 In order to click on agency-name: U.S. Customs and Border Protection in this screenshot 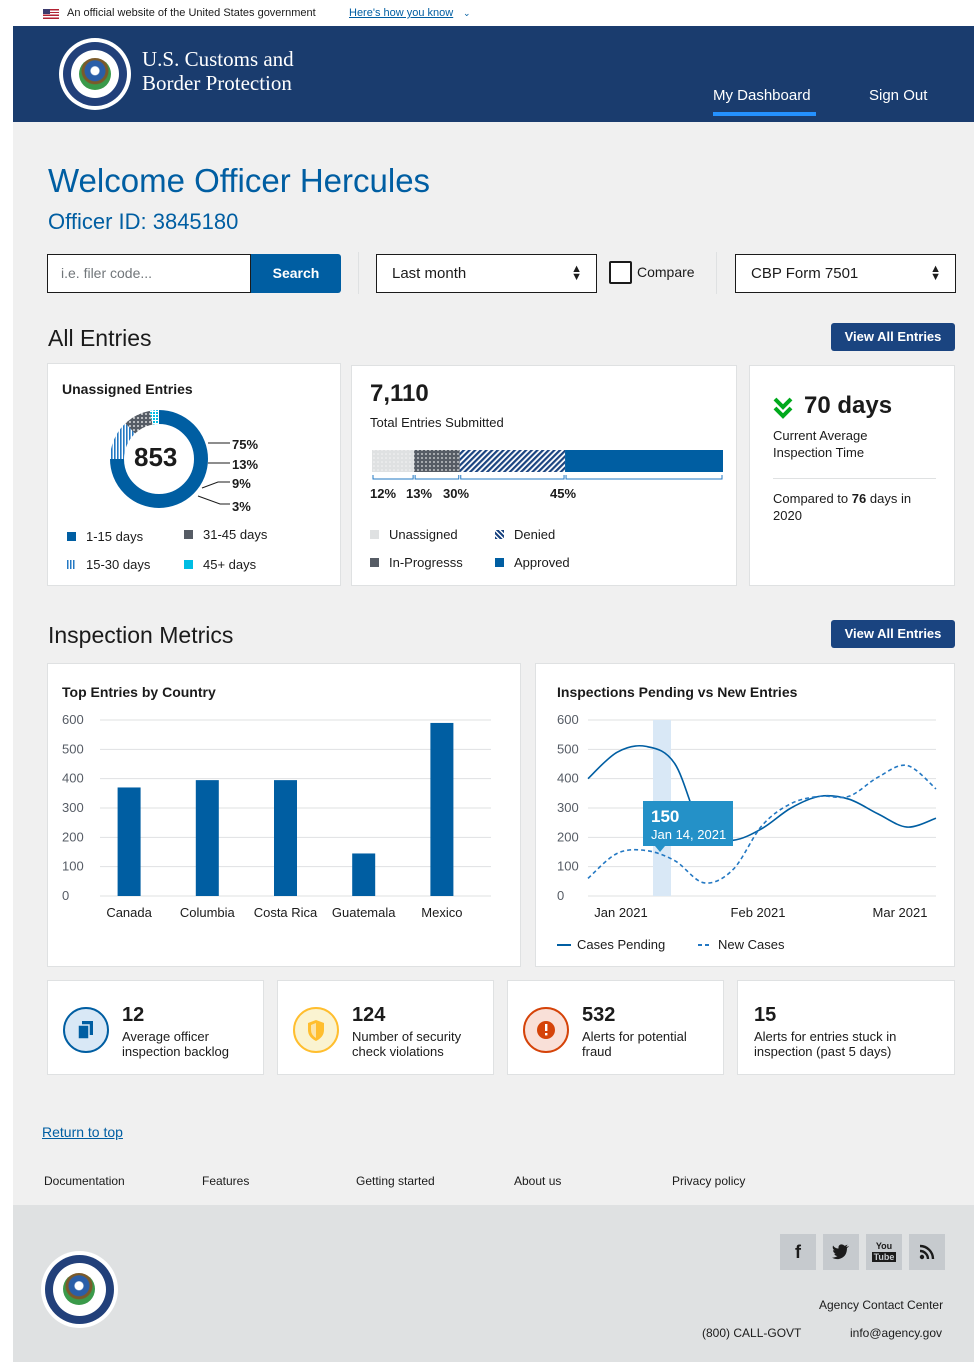, I will do `click(218, 71)`.